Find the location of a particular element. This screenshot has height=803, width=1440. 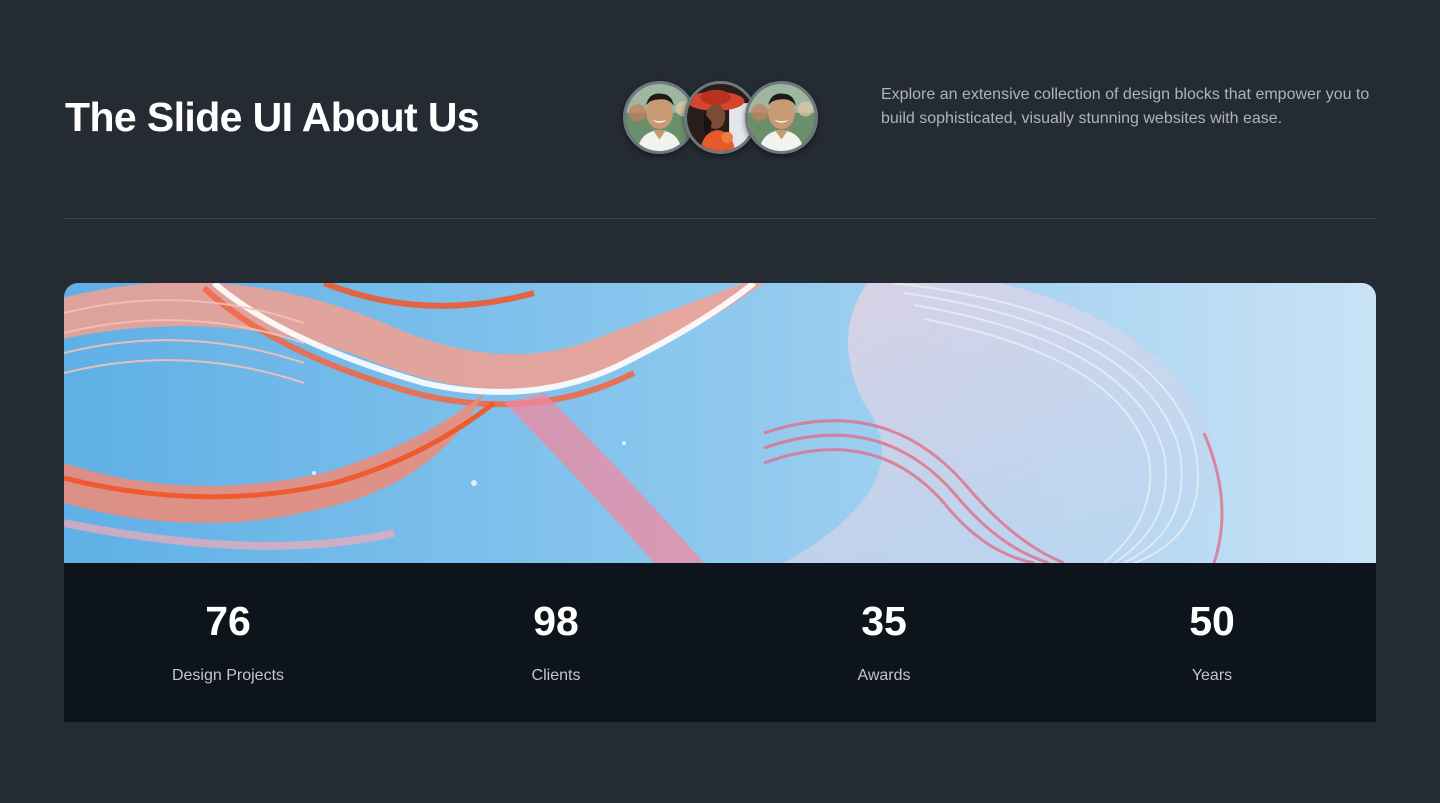

avatar-woman-image is located at coordinates (720, 117).